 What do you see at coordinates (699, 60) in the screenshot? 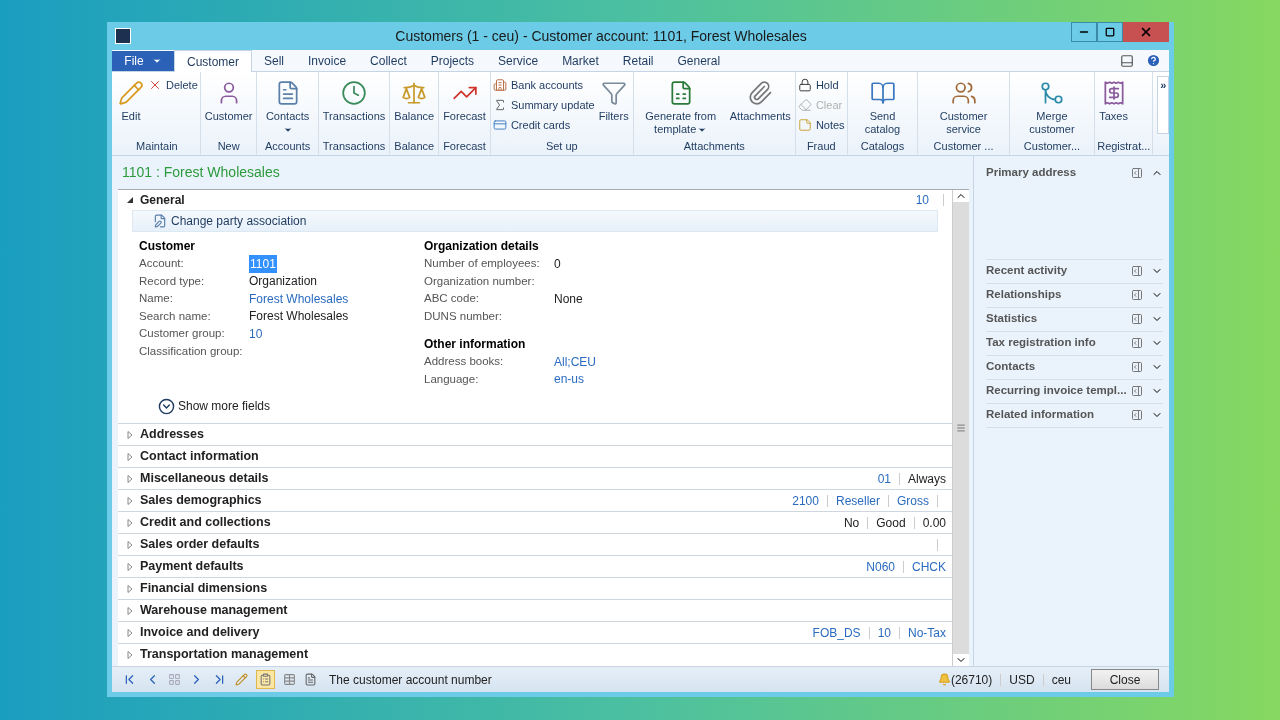
I see `ribbon-tab: General` at bounding box center [699, 60].